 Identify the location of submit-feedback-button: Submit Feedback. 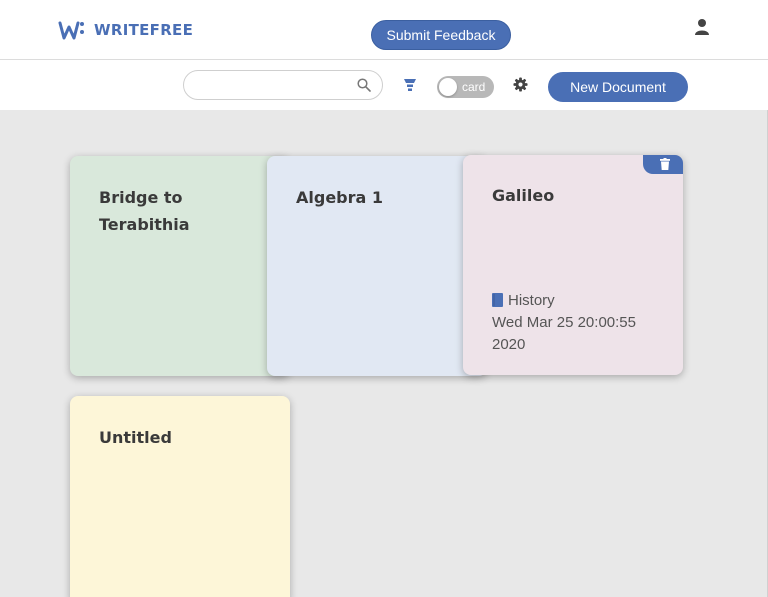
(441, 35).